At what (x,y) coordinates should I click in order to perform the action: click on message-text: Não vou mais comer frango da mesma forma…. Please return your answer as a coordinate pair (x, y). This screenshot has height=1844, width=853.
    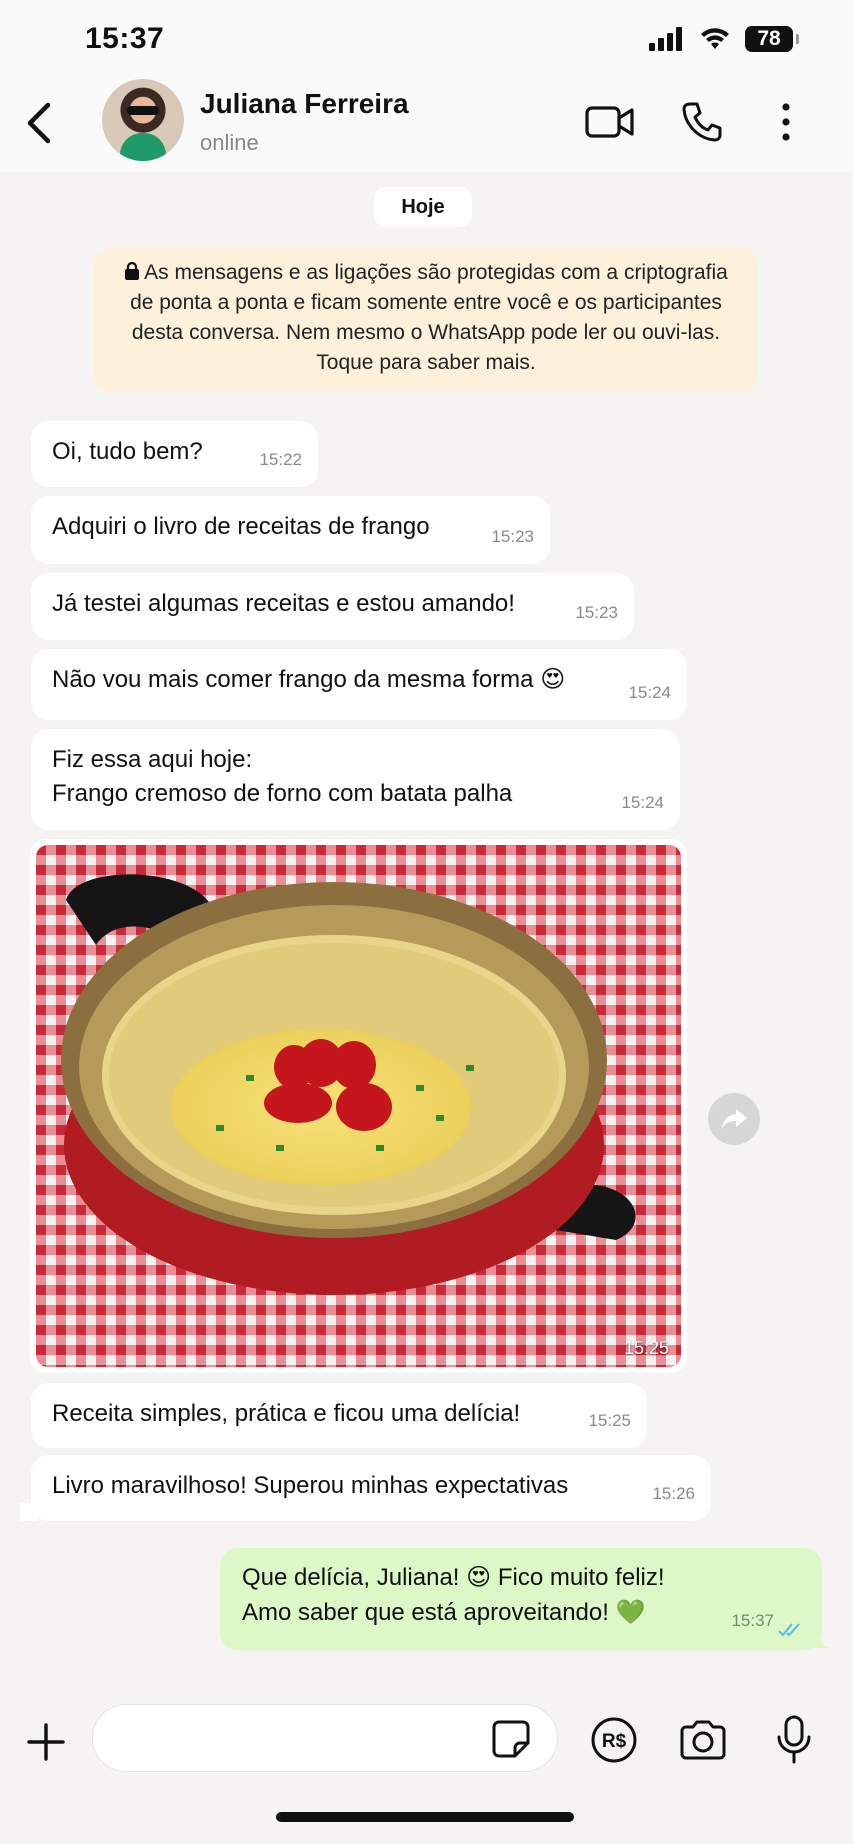
    Looking at the image, I should click on (309, 679).